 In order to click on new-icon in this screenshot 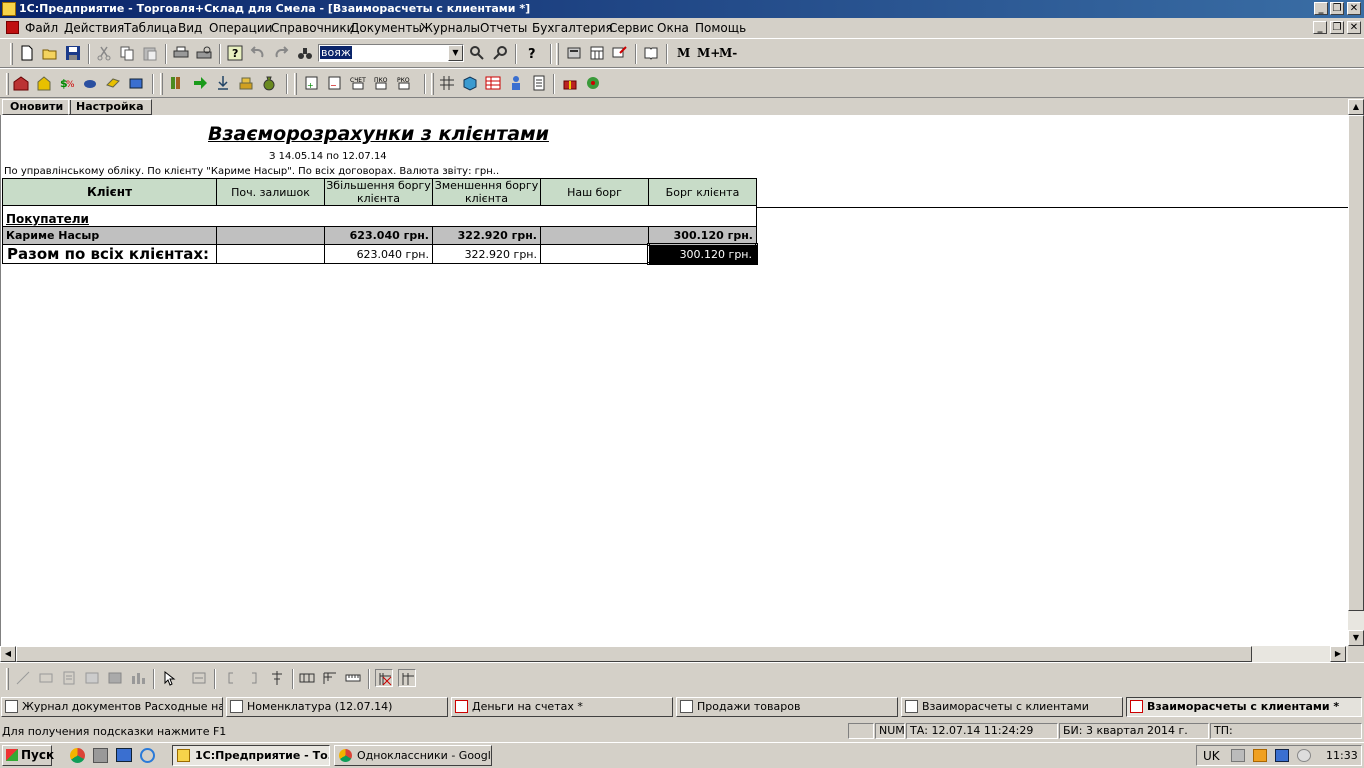, I will do `click(27, 53)`.